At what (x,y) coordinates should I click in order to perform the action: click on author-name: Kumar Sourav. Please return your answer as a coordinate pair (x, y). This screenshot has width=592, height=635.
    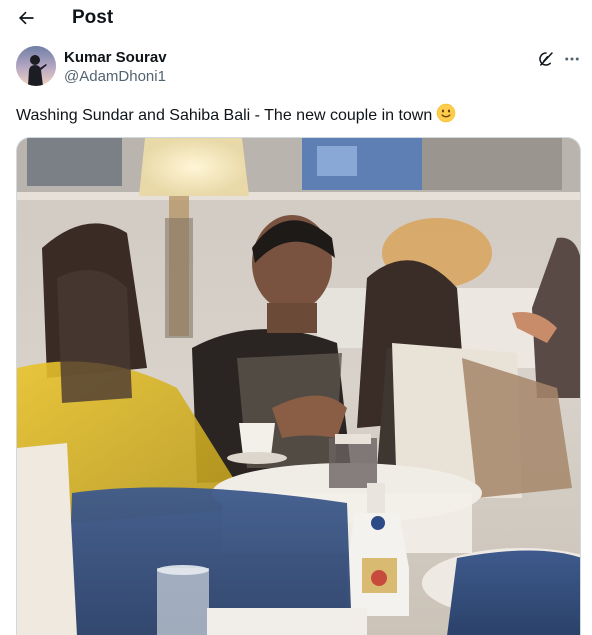
    Looking at the image, I should click on (115, 57).